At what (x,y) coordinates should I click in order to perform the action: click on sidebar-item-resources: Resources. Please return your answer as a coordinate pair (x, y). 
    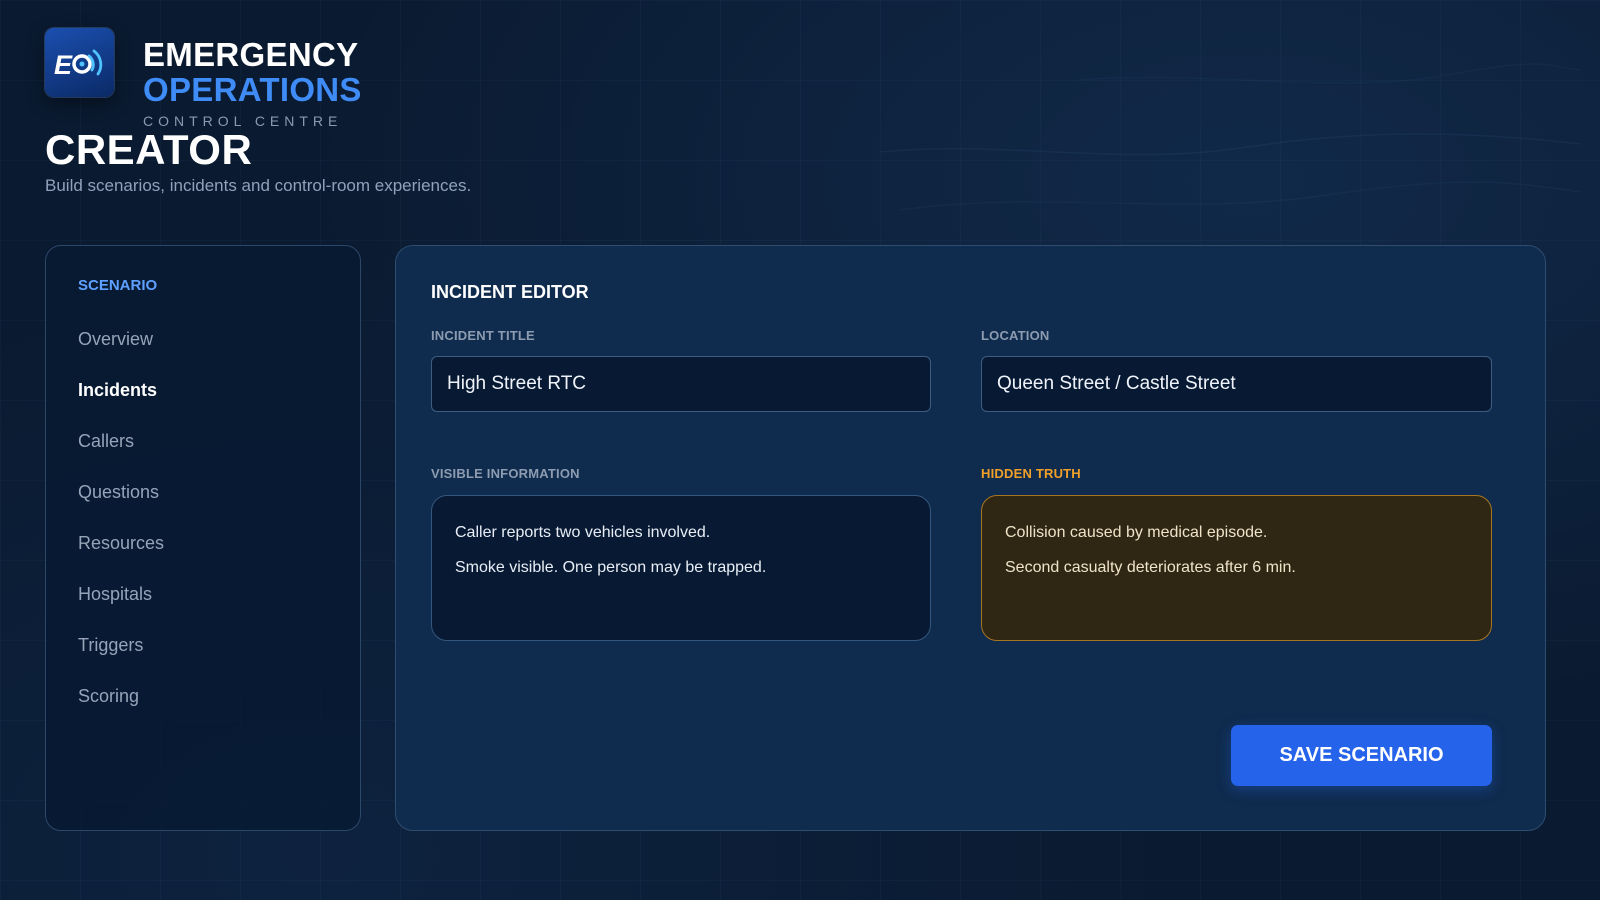
    Looking at the image, I should click on (121, 543).